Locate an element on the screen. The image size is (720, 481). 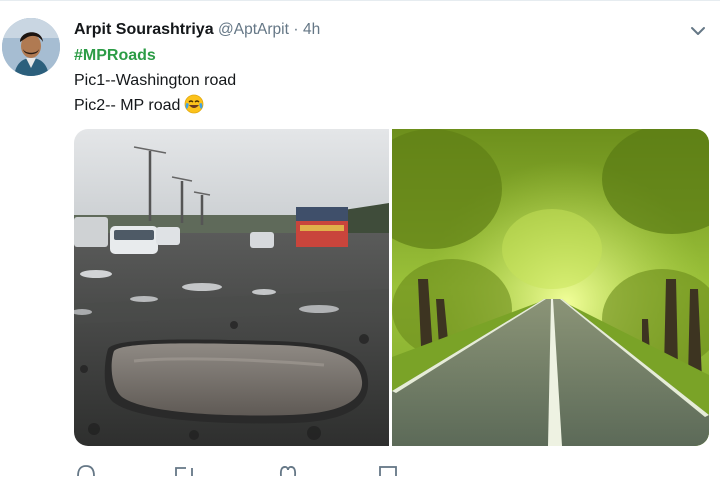
author-handle: @AptArpit is located at coordinates (253, 29).